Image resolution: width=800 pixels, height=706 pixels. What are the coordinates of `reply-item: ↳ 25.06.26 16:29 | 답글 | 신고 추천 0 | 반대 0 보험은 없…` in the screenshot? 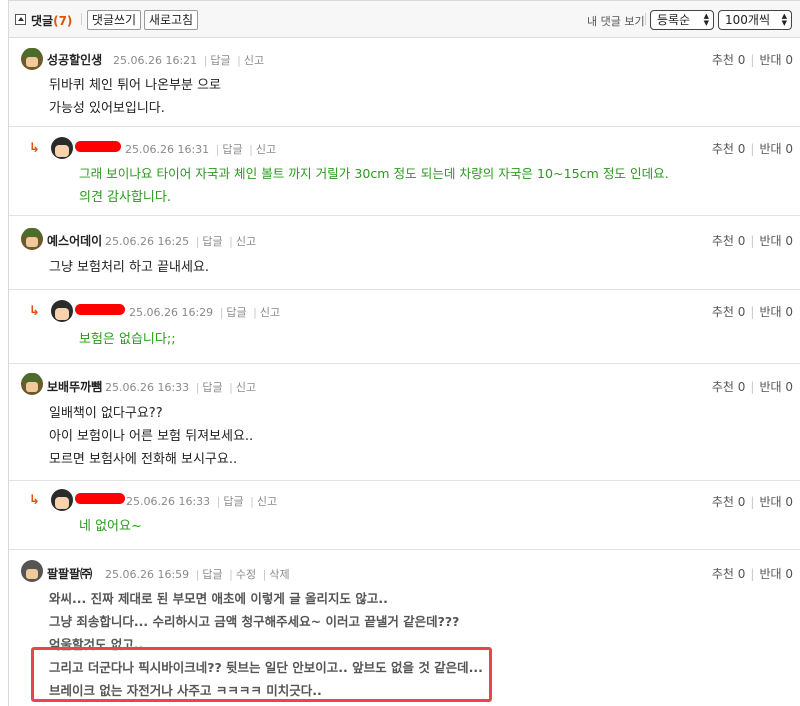 It's located at (404, 327).